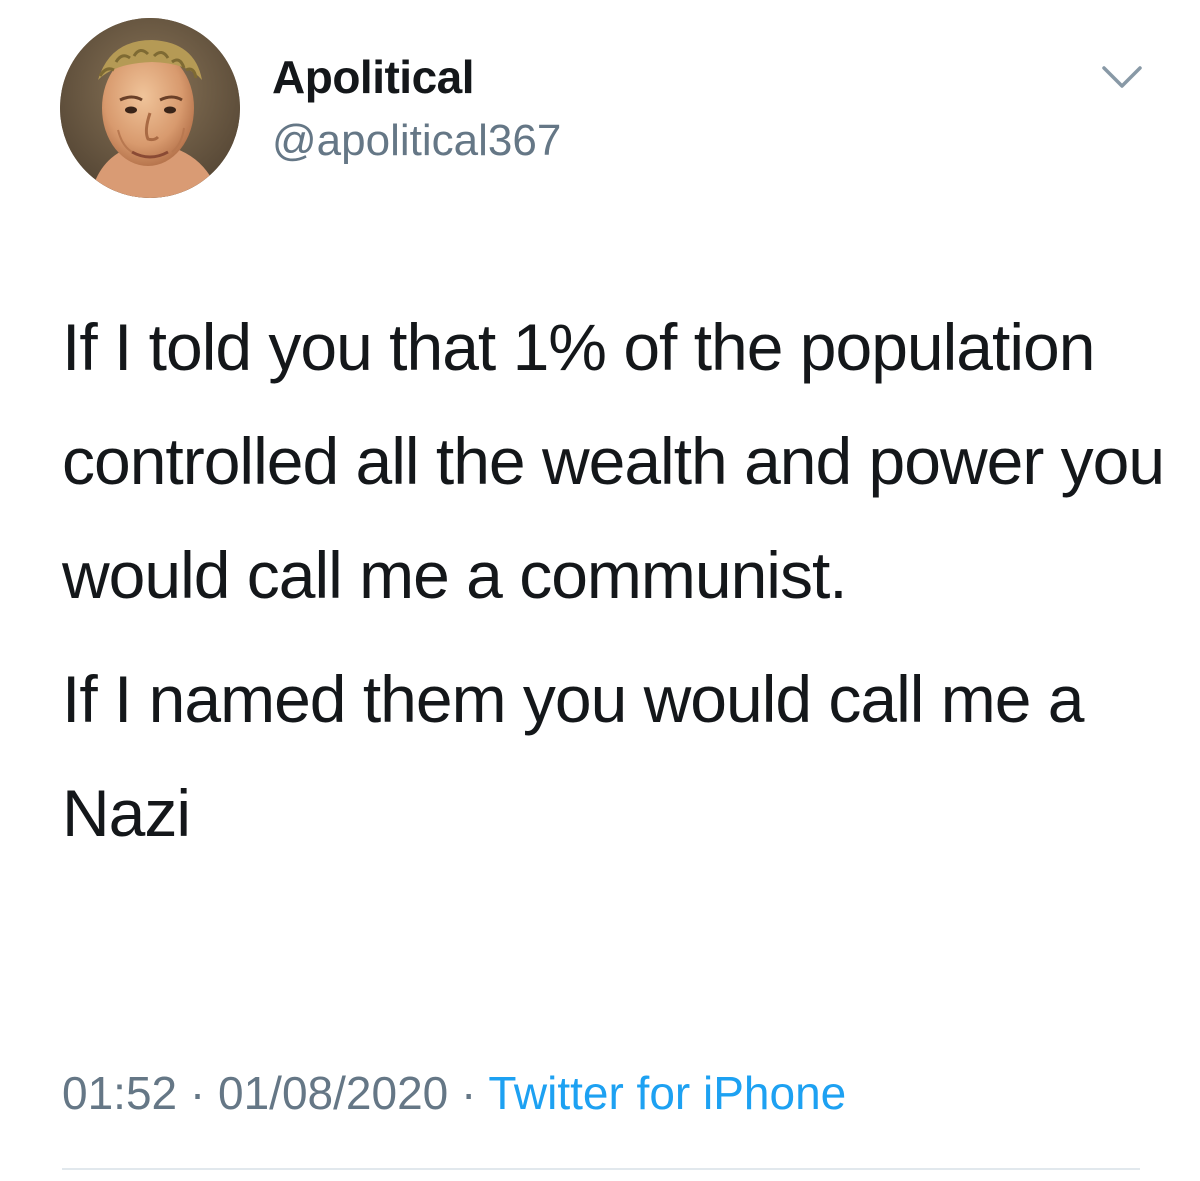 The image size is (1200, 1181). What do you see at coordinates (454, 1093) in the screenshot?
I see `tweet-meta: 01:52 · 01/08/2020 · Twitter for iPhone` at bounding box center [454, 1093].